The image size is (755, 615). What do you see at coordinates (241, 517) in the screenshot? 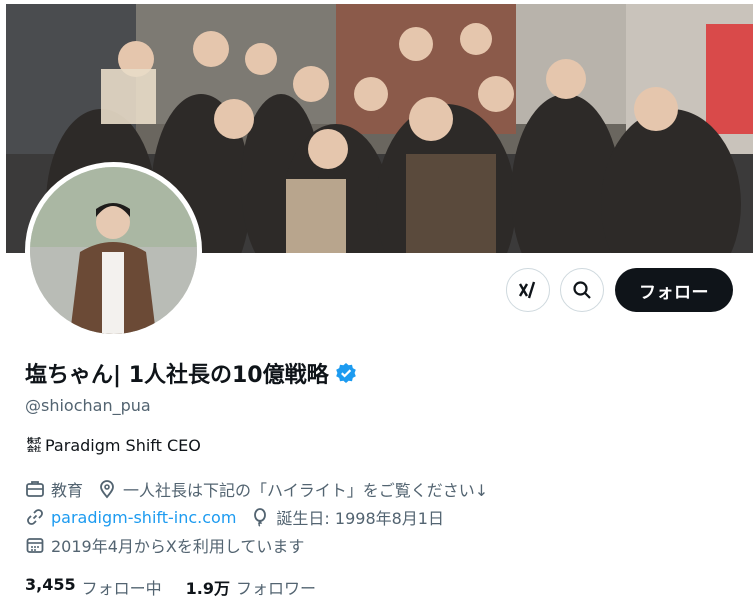
I see `profile-meta-row-2: paradigm-shift-inc.com 誕生日: 1998年8月1日` at bounding box center [241, 517].